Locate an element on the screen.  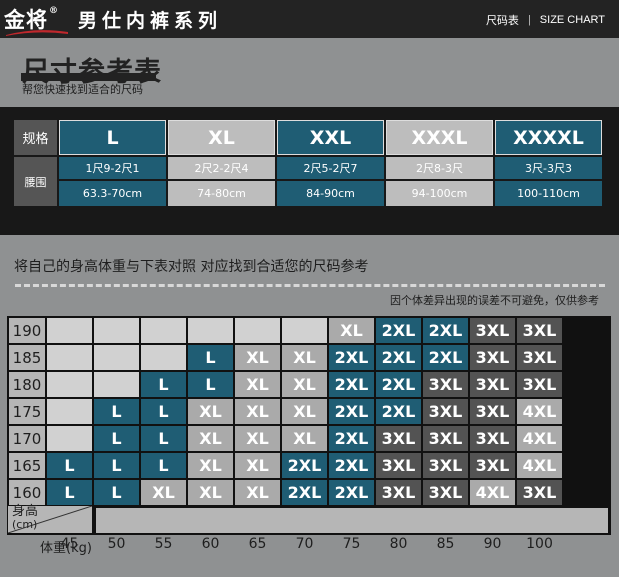
height-label: 165 is located at coordinates (27, 465).